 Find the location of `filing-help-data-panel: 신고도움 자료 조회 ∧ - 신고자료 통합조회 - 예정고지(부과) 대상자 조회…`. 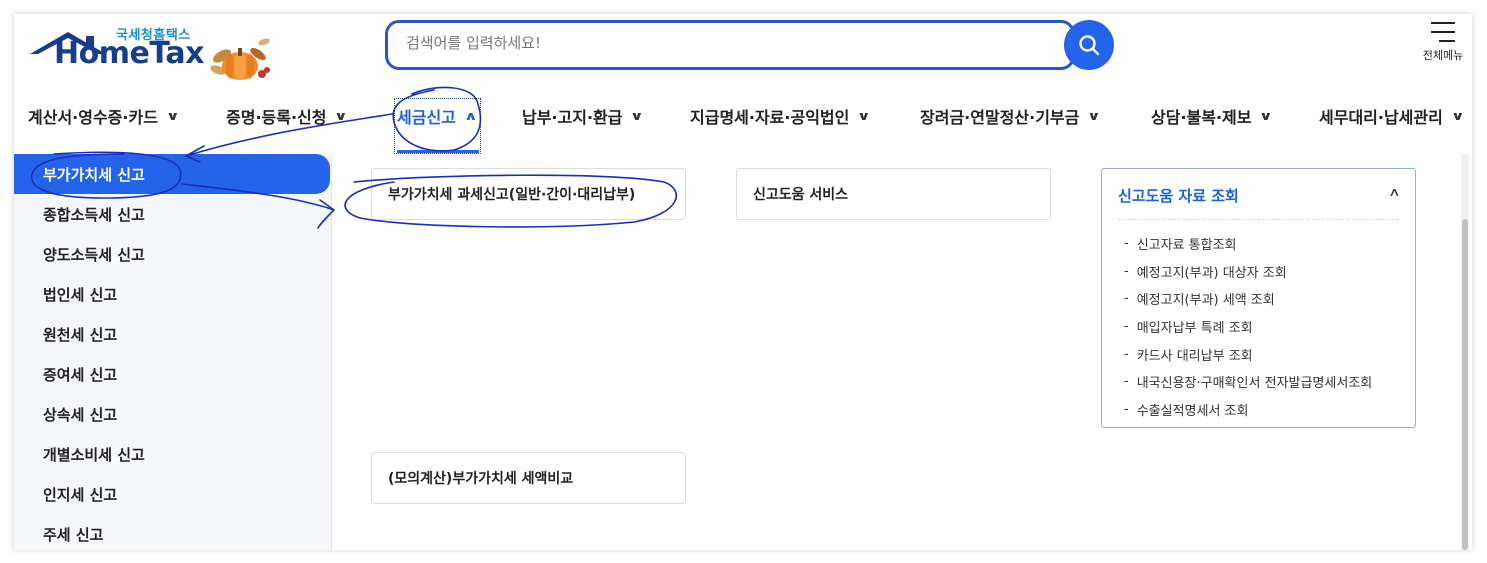

filing-help-data-panel: 신고도움 자료 조회 ∧ - 신고자료 통합조회 - 예정고지(부과) 대상자 조회… is located at coordinates (1258, 298).